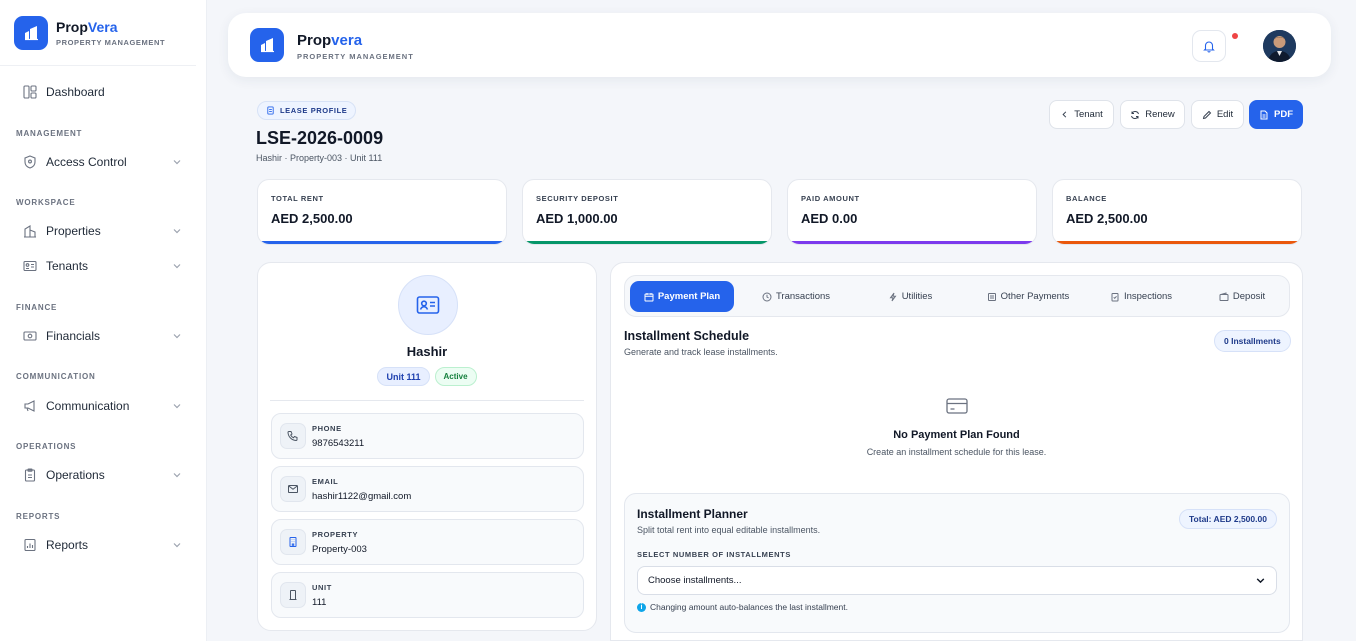 Image resolution: width=1356 pixels, height=641 pixels. I want to click on sidebar-brand: PropVera PROPERTY MANAGEMENT, so click(98, 33).